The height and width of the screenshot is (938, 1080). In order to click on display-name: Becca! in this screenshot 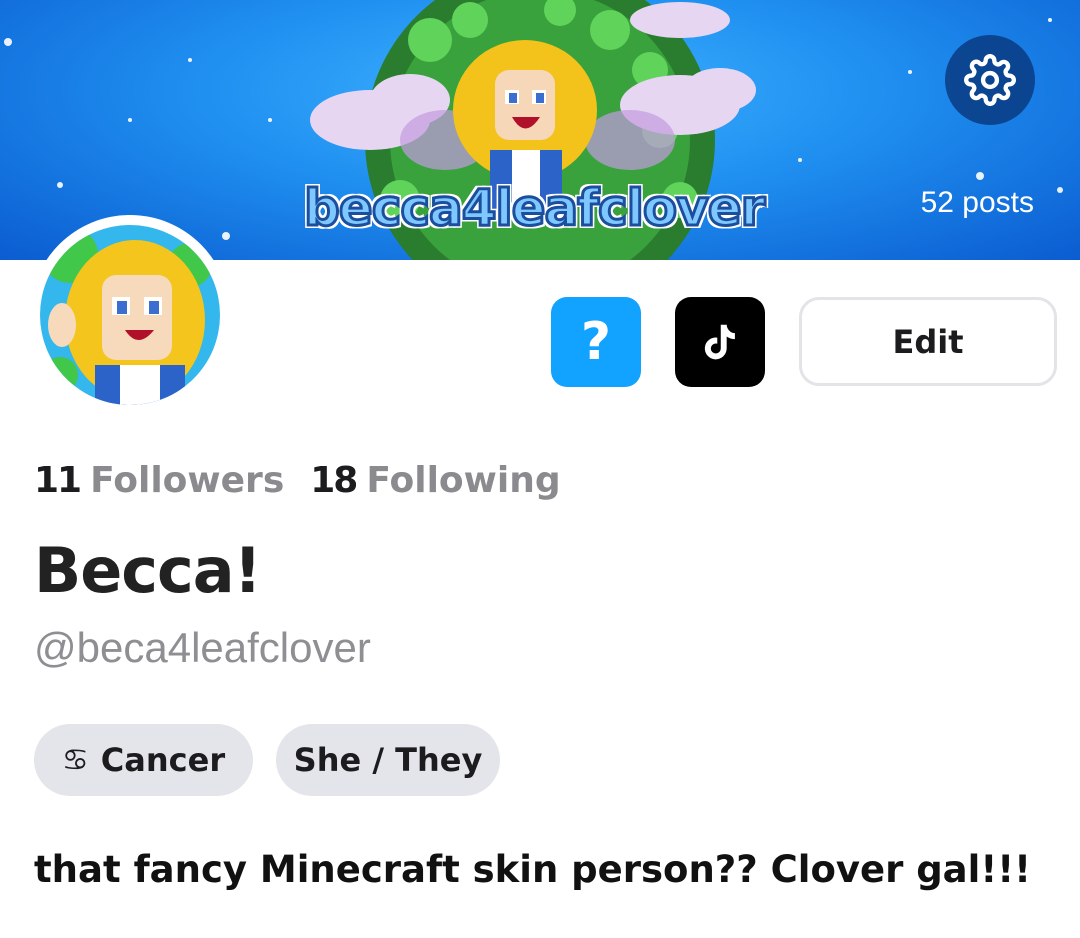, I will do `click(148, 570)`.